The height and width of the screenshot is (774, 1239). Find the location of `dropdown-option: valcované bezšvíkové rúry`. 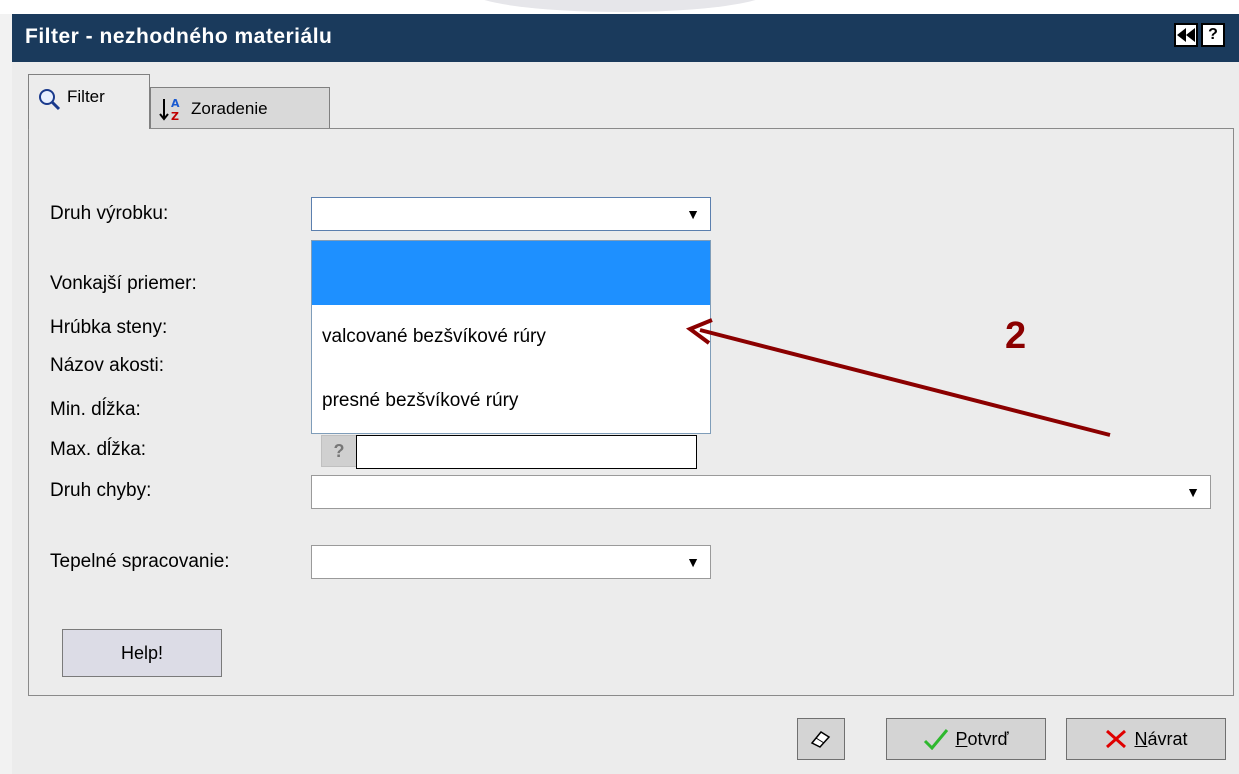

dropdown-option: valcované bezšvíkové rúry is located at coordinates (511, 337).